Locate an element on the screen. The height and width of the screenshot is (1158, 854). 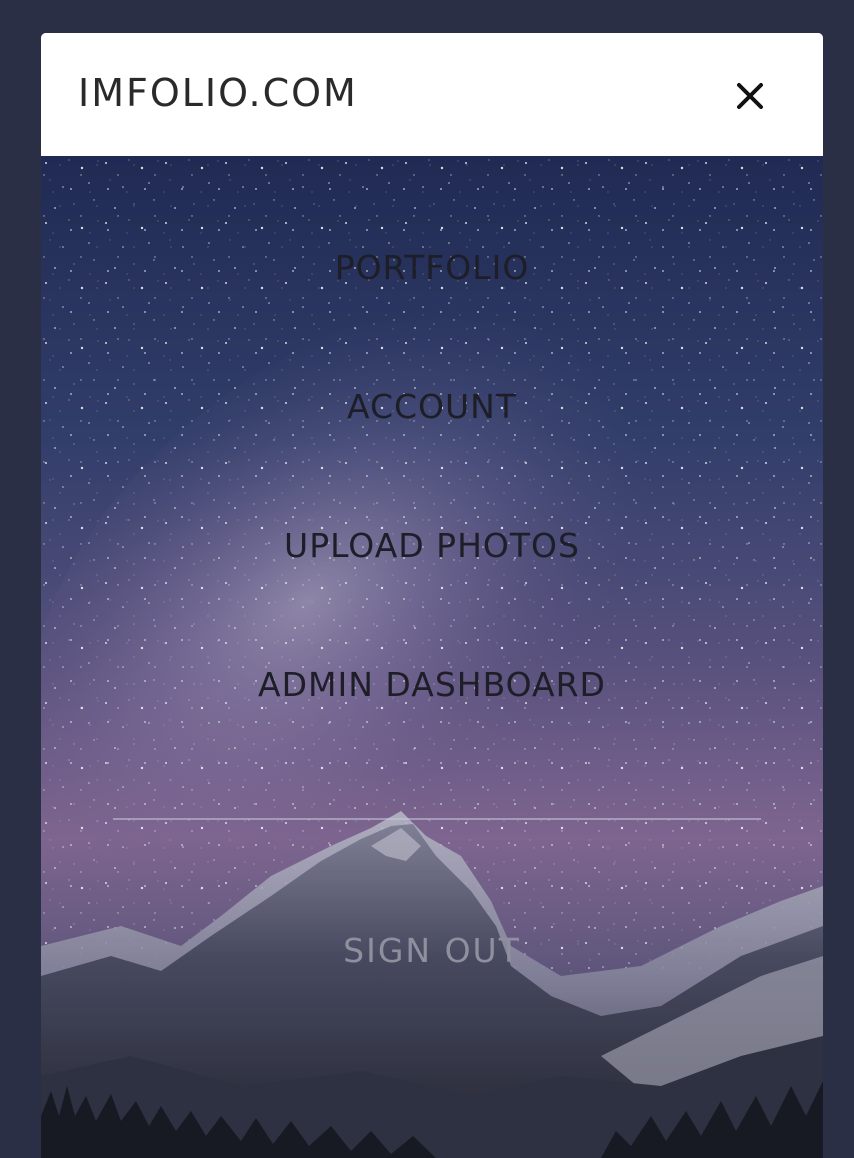
close-button is located at coordinates (750, 96).